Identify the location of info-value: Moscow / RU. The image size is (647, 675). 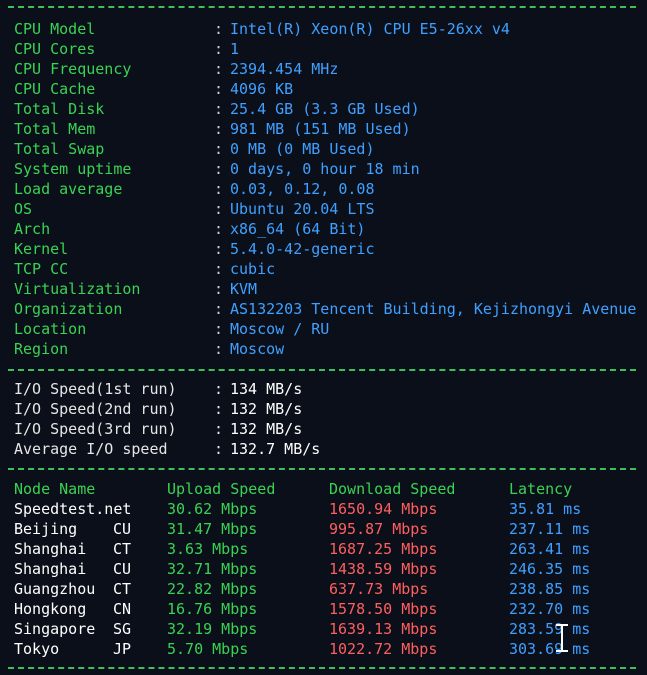
(280, 329).